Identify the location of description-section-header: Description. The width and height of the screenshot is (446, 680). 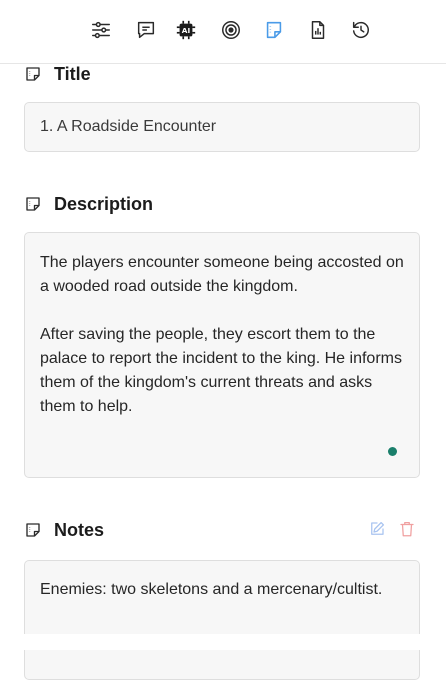
(88, 204).